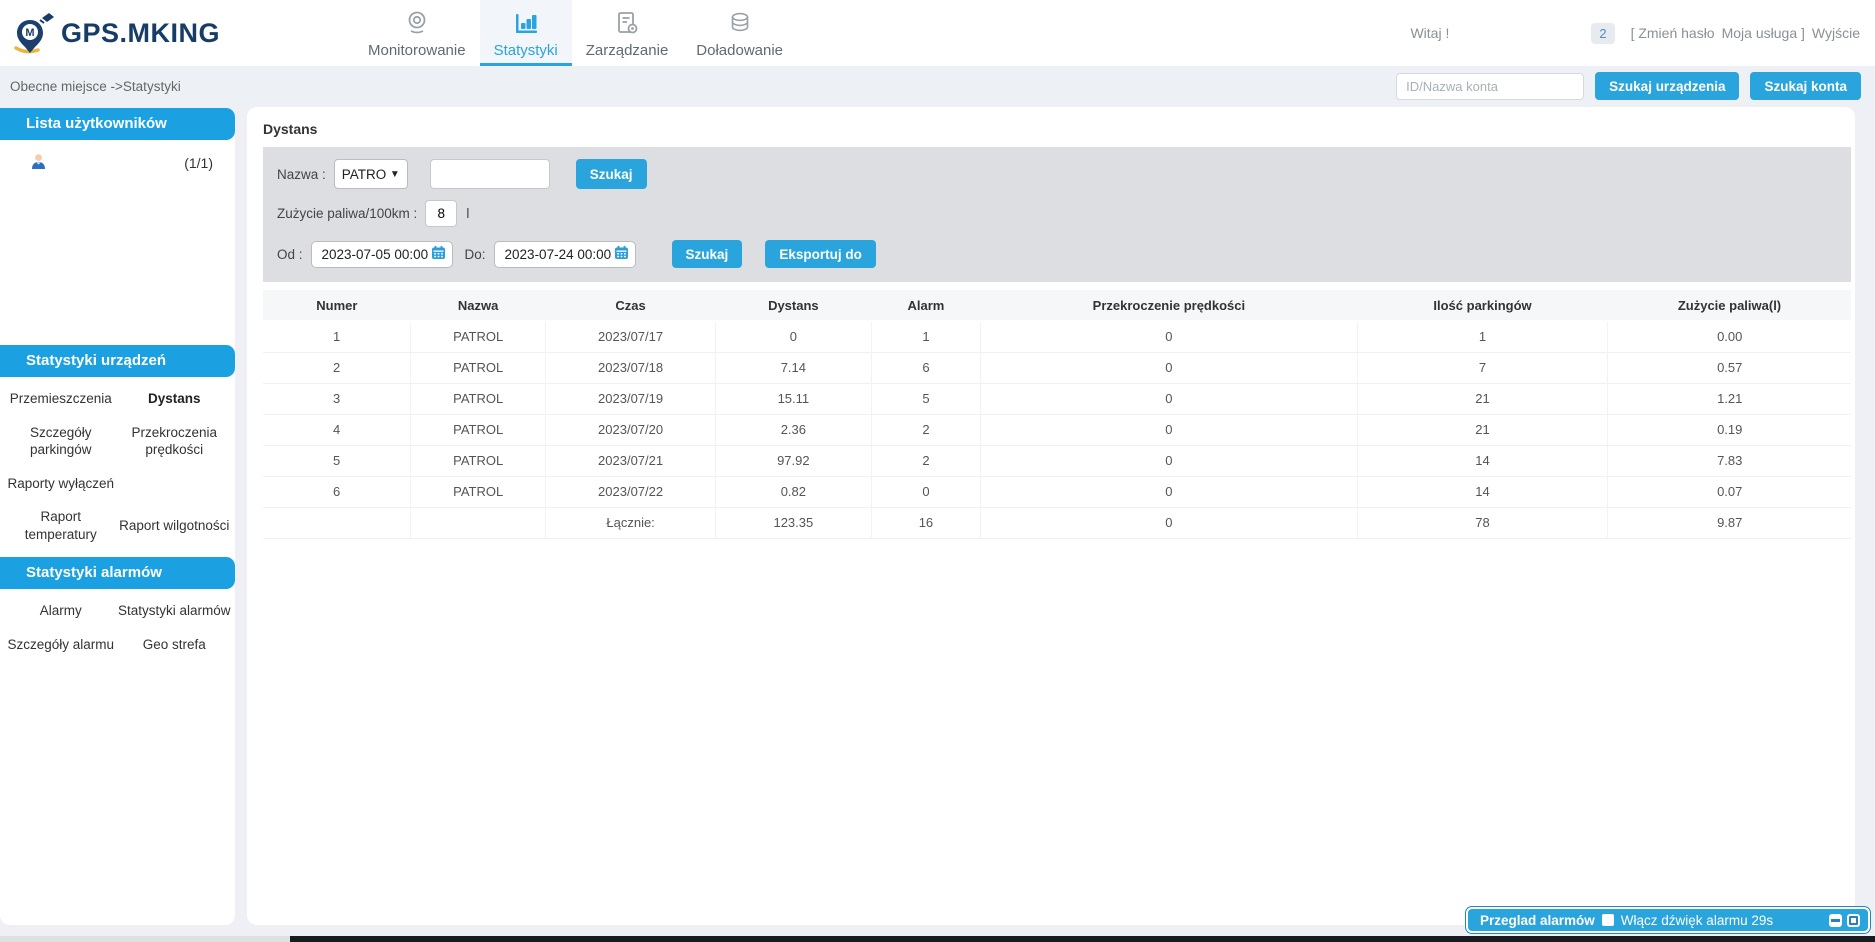  I want to click on account-search-group: Szukaj urządzenia Szukaj konta, so click(1628, 86).